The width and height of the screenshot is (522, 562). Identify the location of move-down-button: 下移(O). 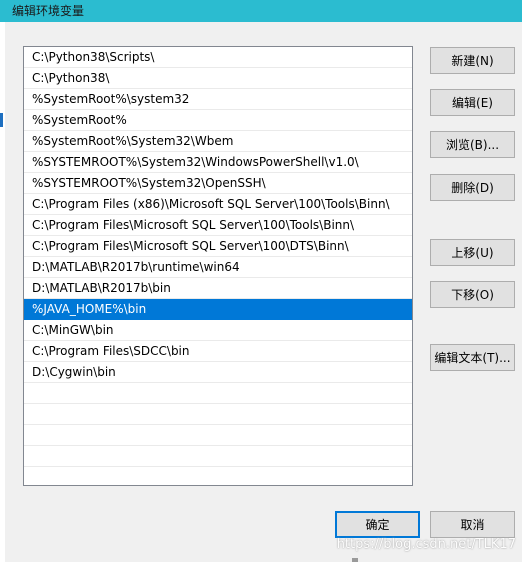
(472, 294).